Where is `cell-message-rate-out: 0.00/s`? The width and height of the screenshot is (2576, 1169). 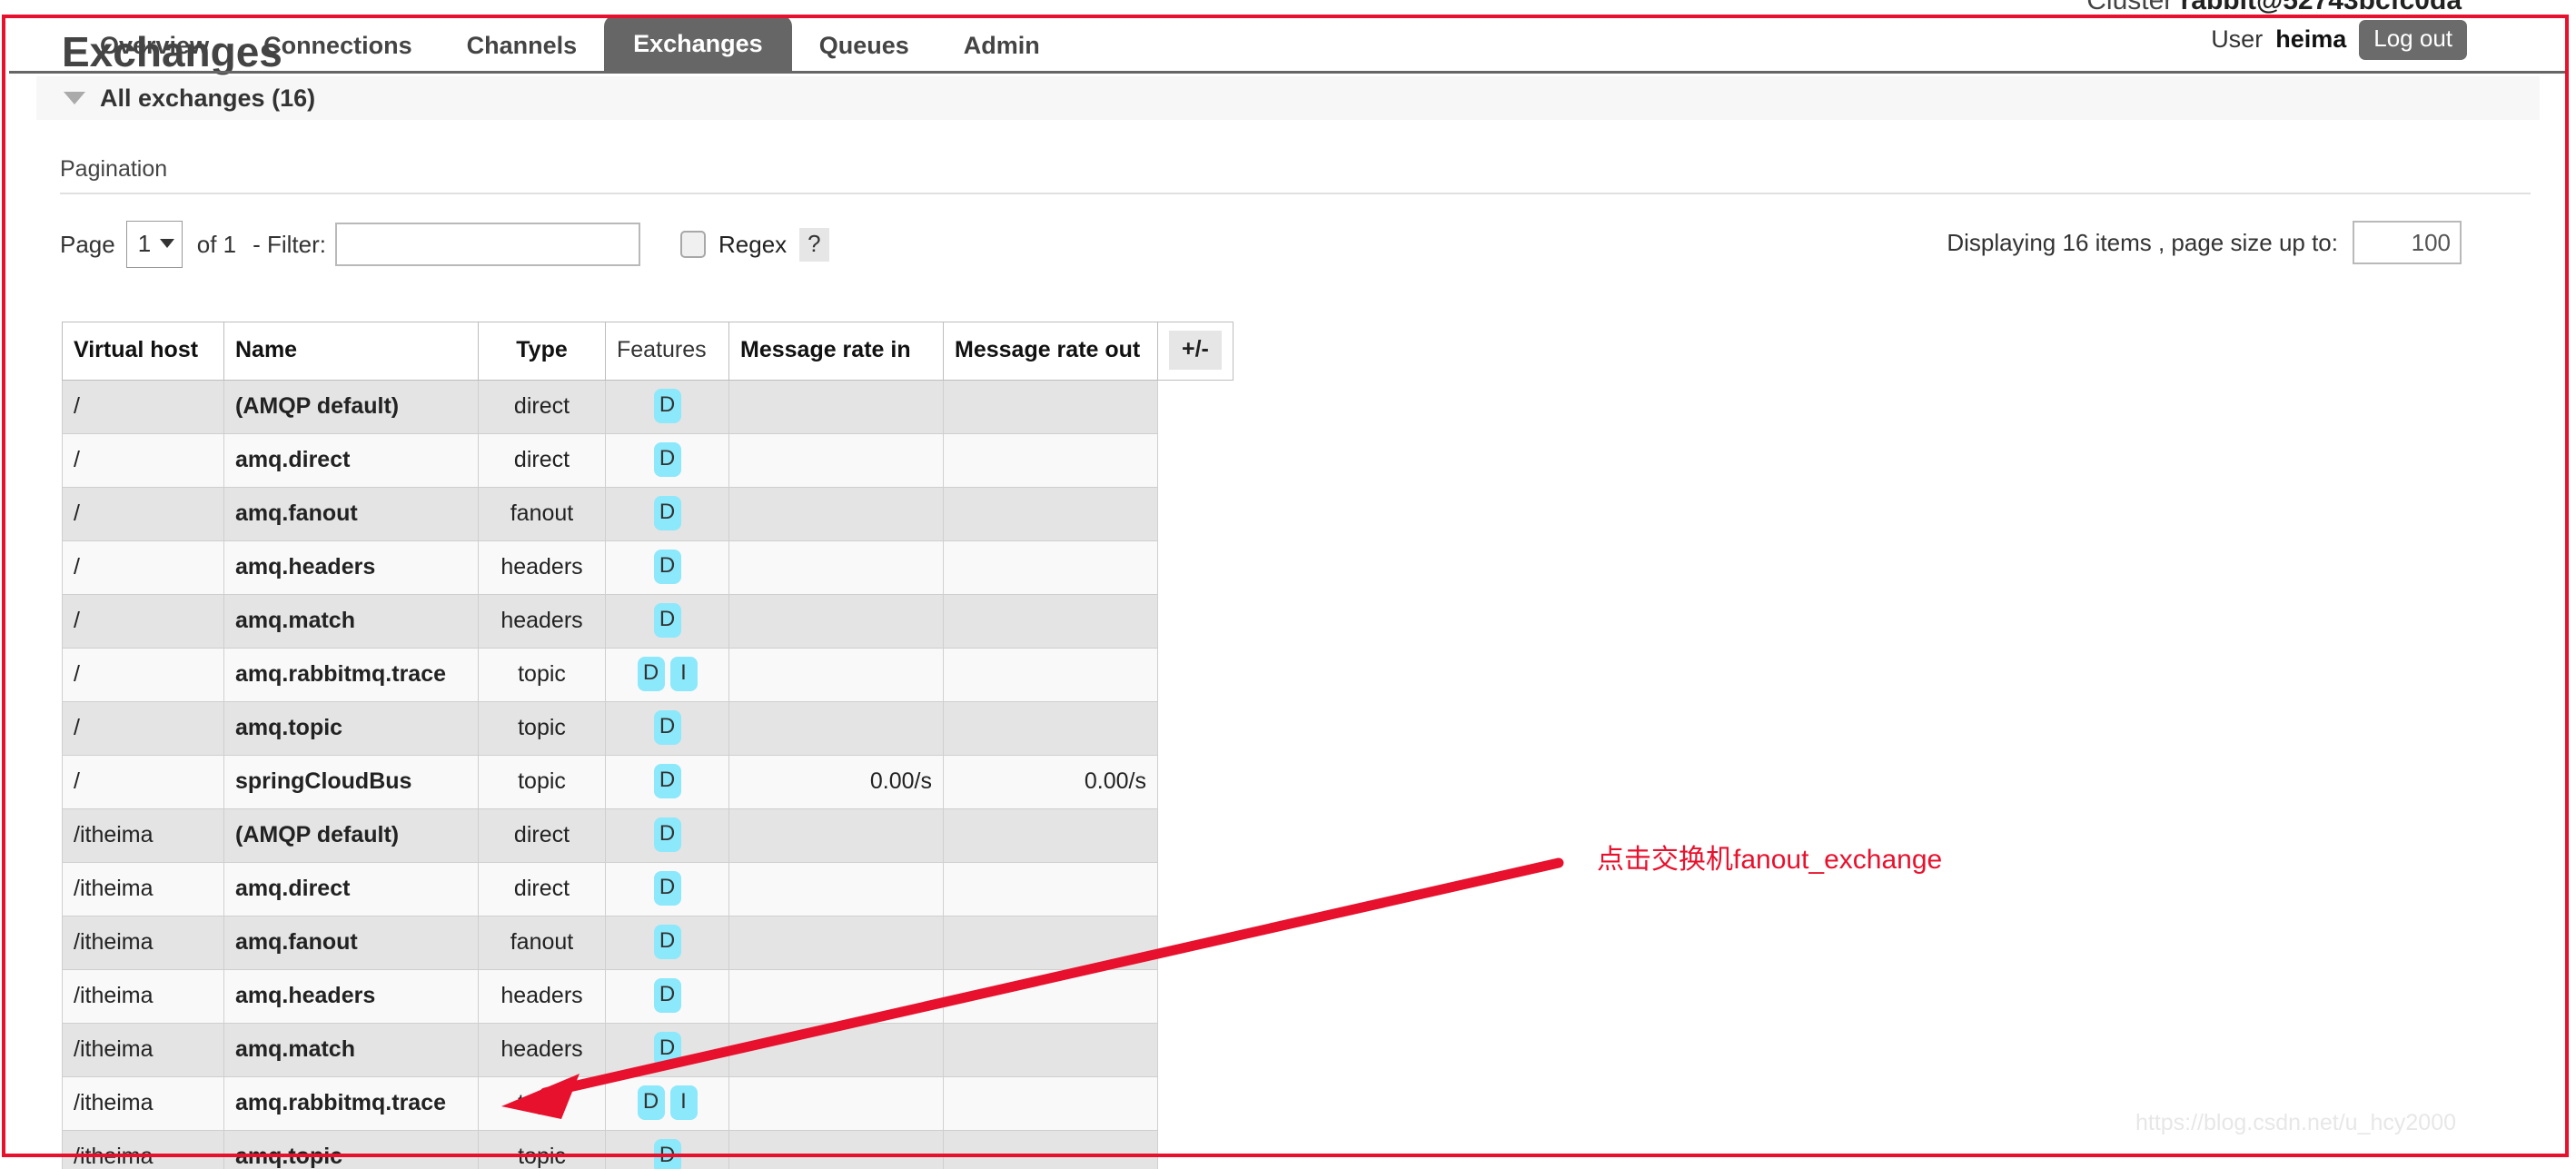 cell-message-rate-out: 0.00/s is located at coordinates (1050, 782).